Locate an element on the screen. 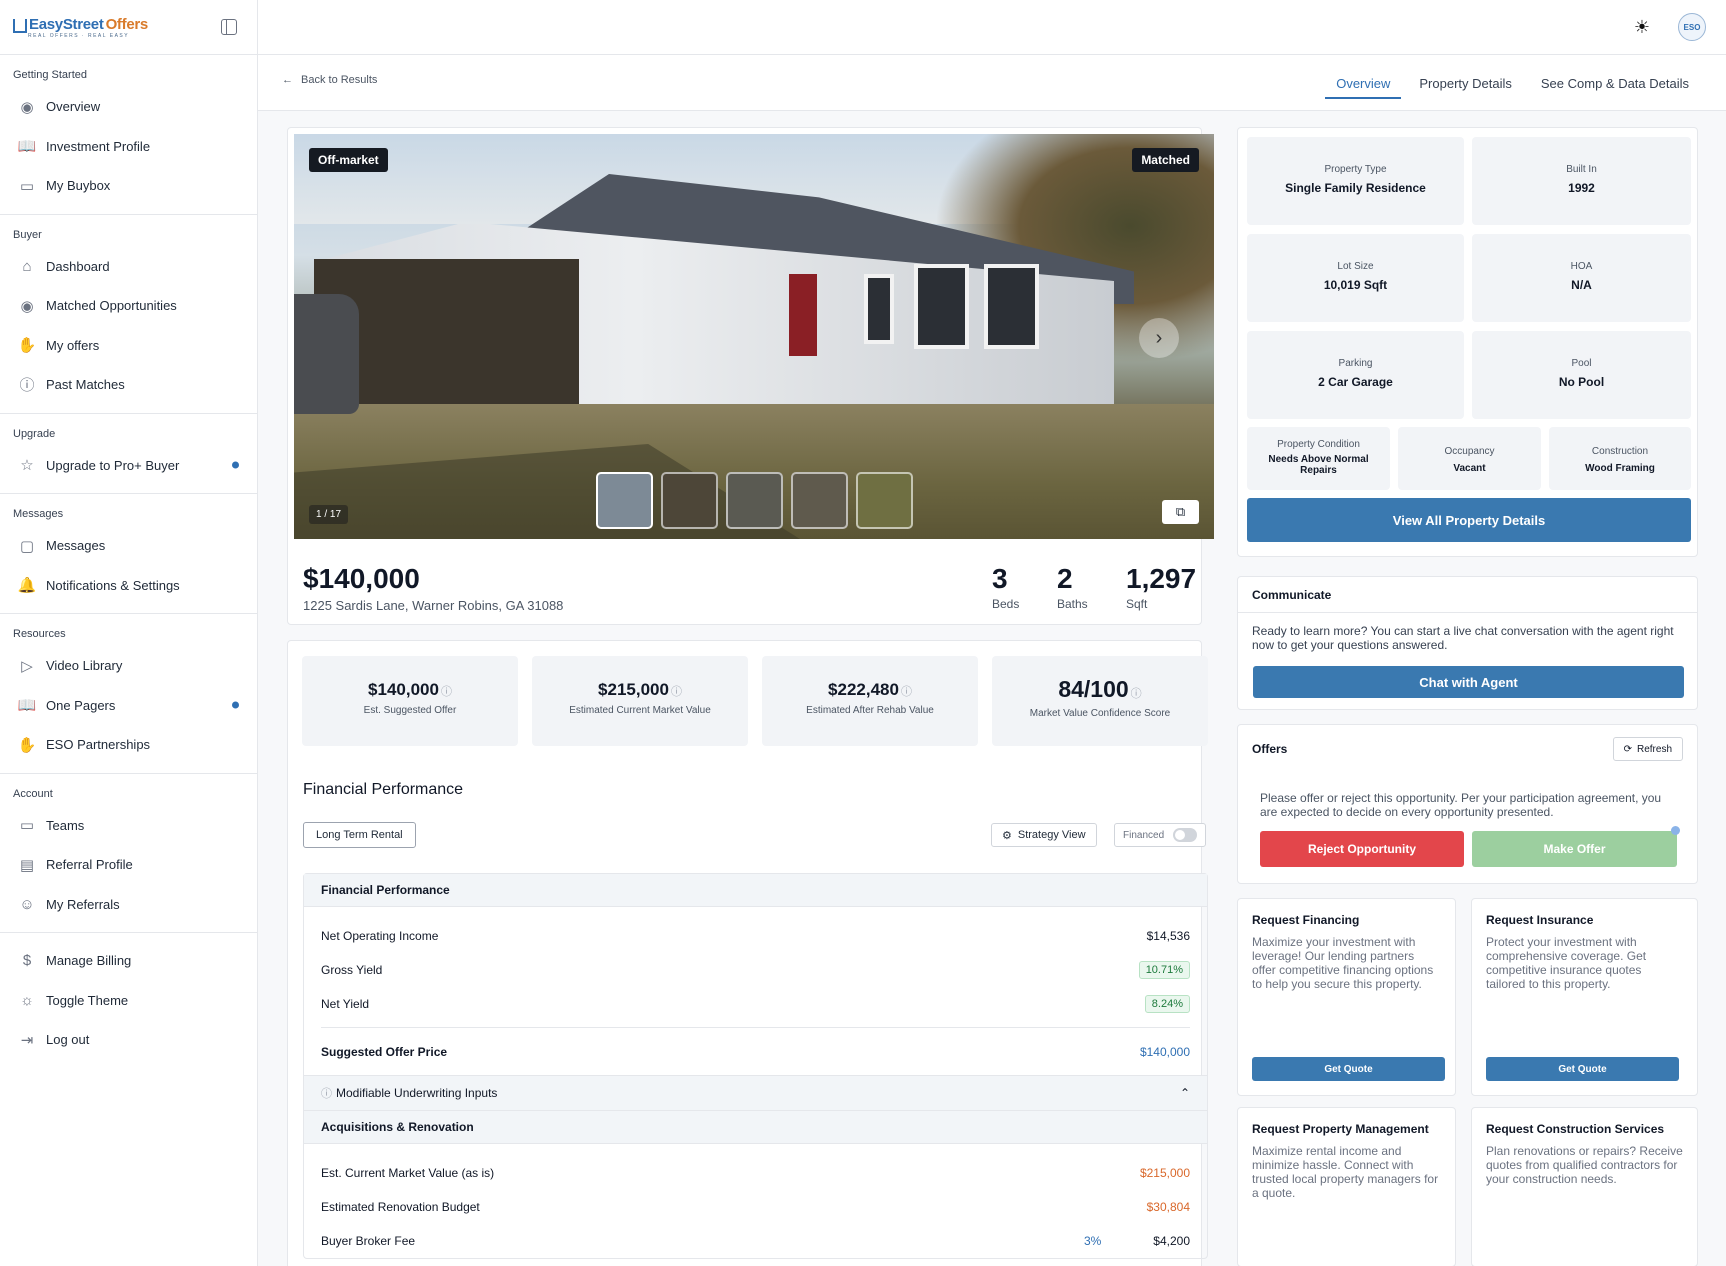  sidebar-item-notifications-settings: 🔔 Notifications & Settings is located at coordinates (128, 586).